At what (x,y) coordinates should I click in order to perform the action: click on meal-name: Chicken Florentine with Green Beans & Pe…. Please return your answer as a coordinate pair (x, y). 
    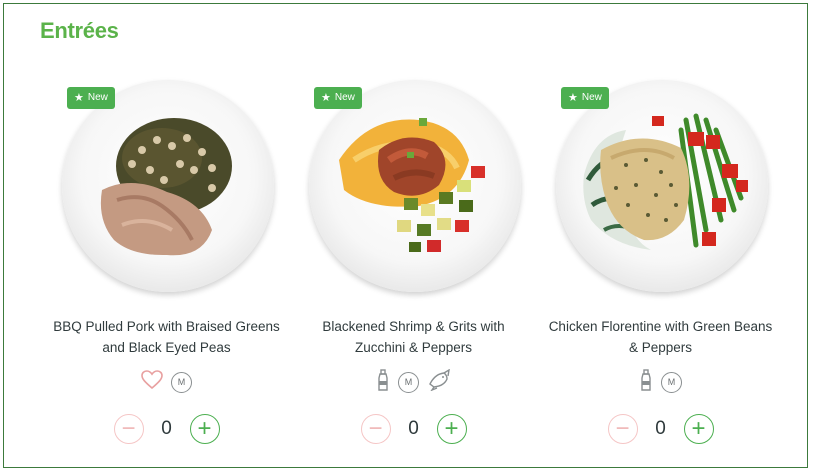
    Looking at the image, I should click on (660, 337).